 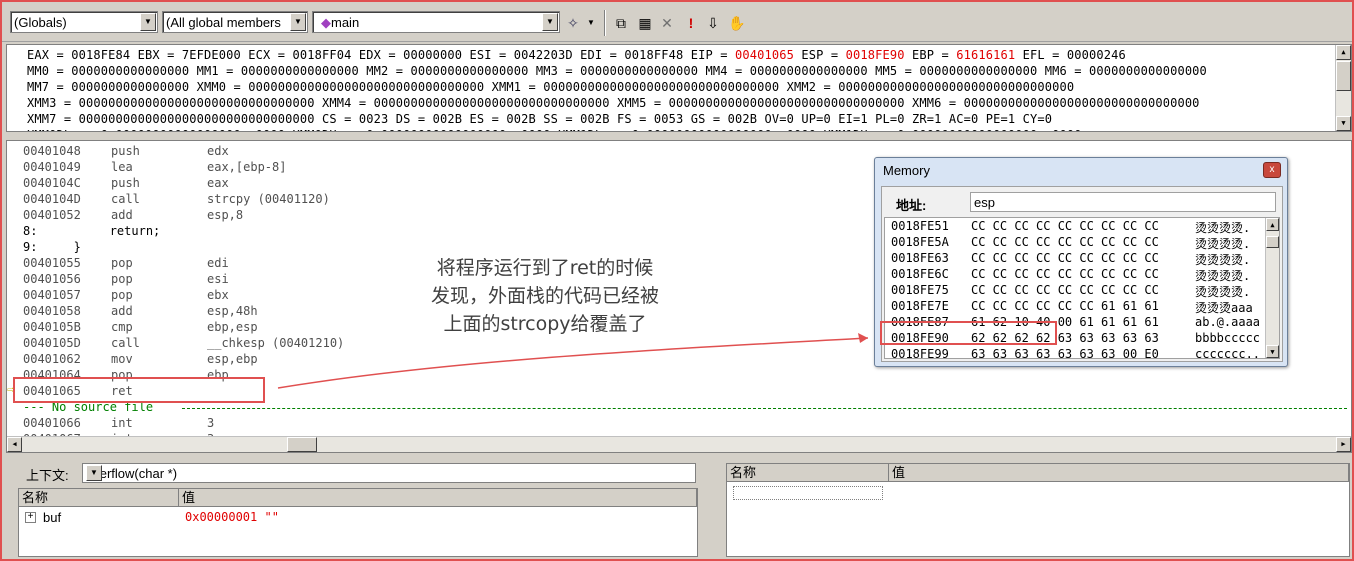 What do you see at coordinates (218, 183) in the screenshot?
I see `asm-operands: eax` at bounding box center [218, 183].